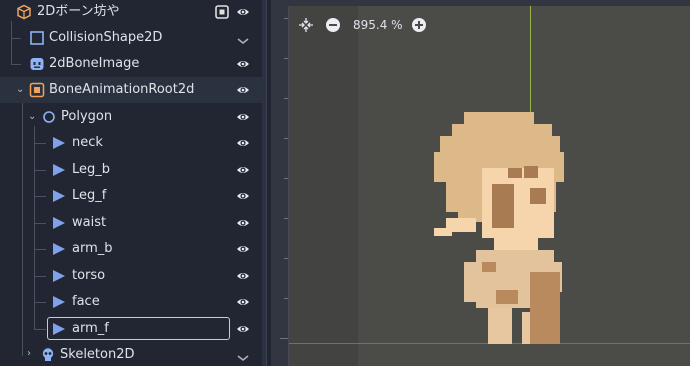 The width and height of the screenshot is (690, 366). Describe the element at coordinates (131, 302) in the screenshot. I see `tree-item-face: face` at that location.